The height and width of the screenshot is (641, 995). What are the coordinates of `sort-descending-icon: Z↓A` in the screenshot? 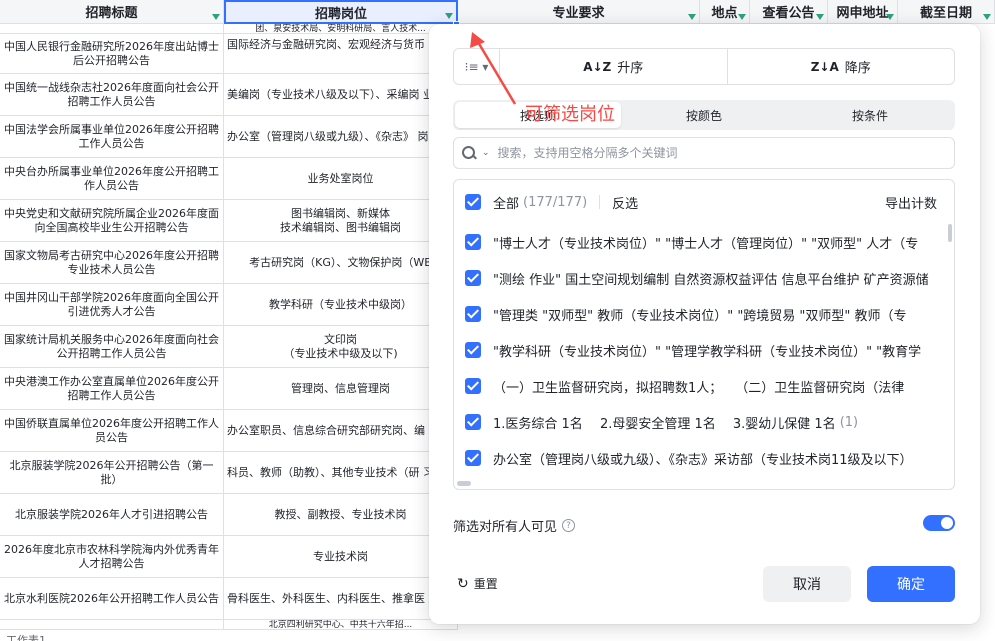 It's located at (824, 66).